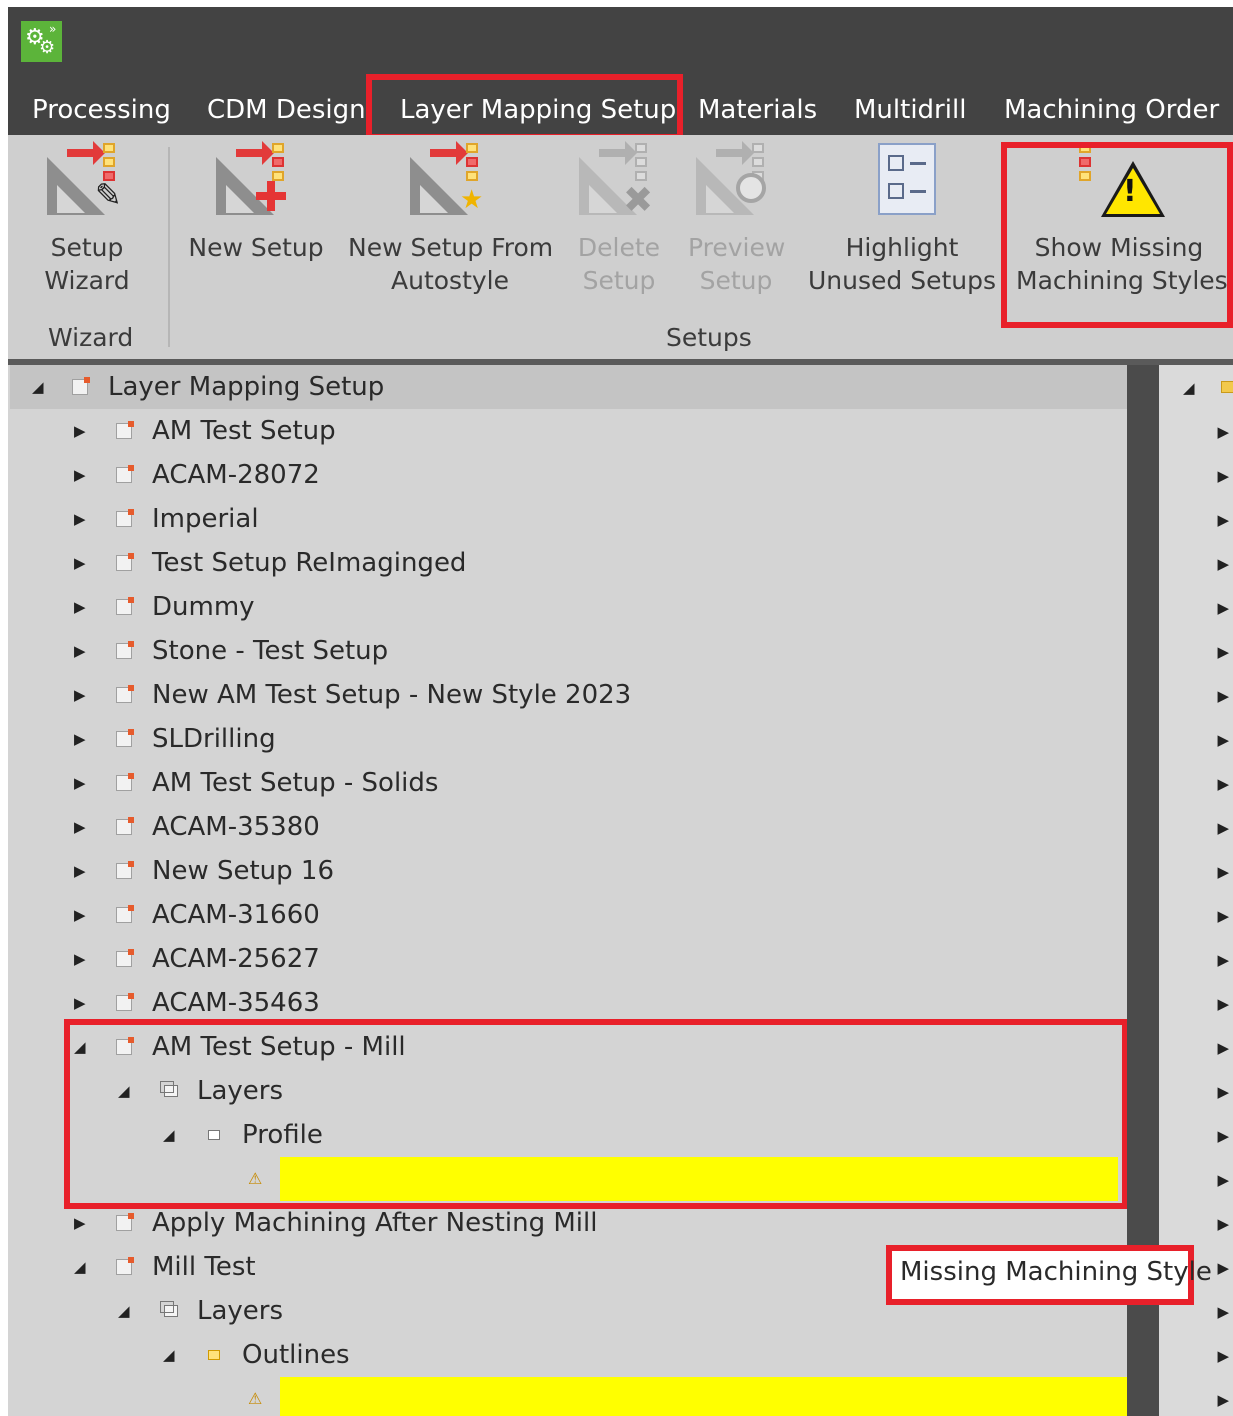 The image size is (1233, 1416). I want to click on tab-multidrill: Multidrill, so click(910, 110).